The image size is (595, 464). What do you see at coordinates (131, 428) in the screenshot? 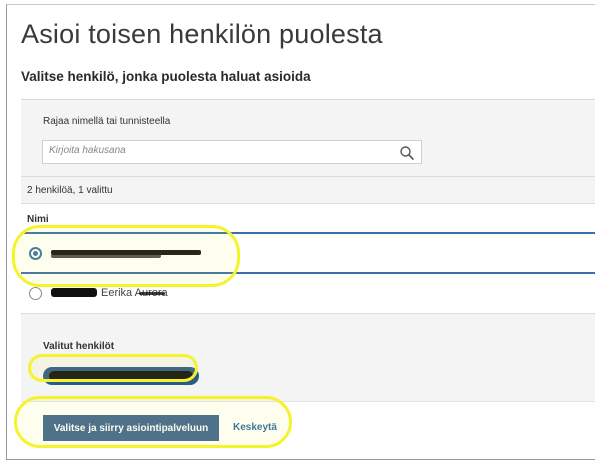
I see `select-and-continue-button: Valitse ja siirry asiointipalveluun` at bounding box center [131, 428].